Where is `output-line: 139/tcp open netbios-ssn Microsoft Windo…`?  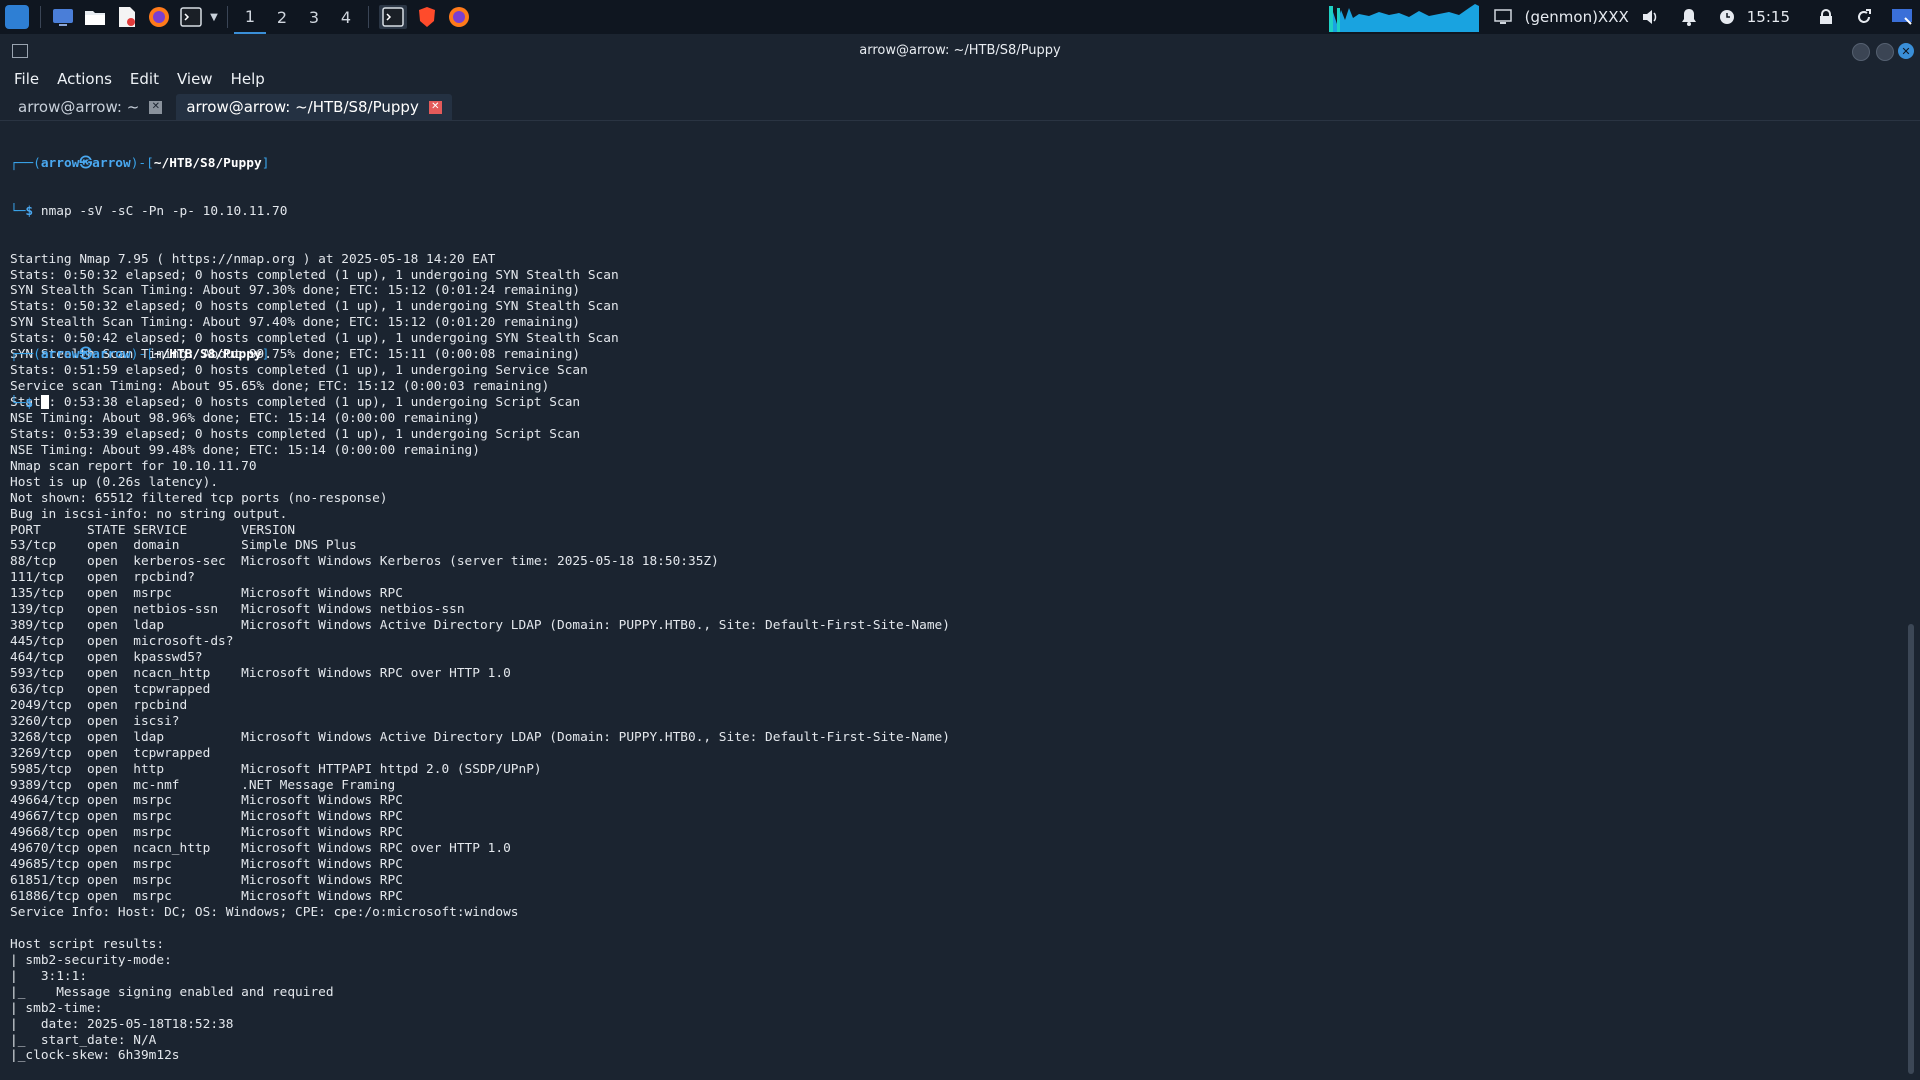 output-line: 139/tcp open netbios-ssn Microsoft Windo… is located at coordinates (237, 610).